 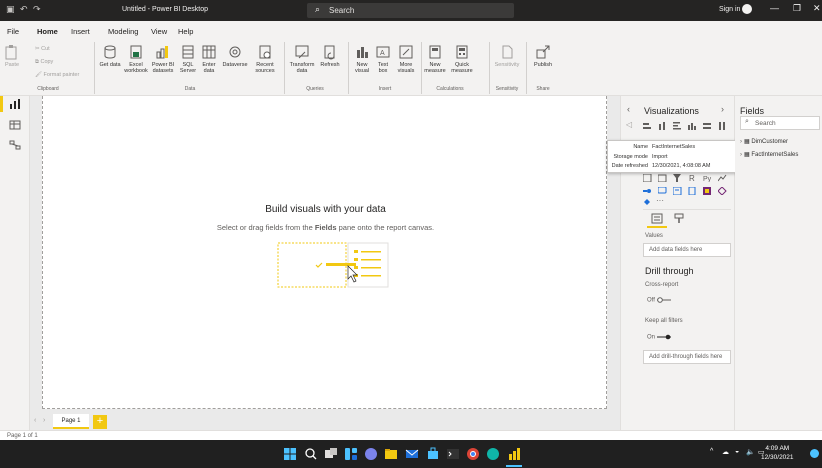 What do you see at coordinates (647, 202) in the screenshot?
I see `custom-visual-icon` at bounding box center [647, 202].